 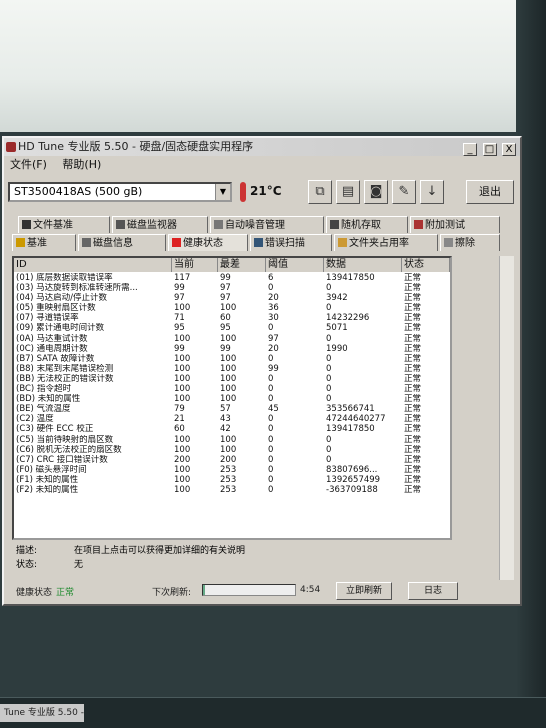 What do you see at coordinates (232, 379) in the screenshot?
I see `table-row: (BB) 无法校正的错误计数 100 100 0 0 正常` at bounding box center [232, 379].